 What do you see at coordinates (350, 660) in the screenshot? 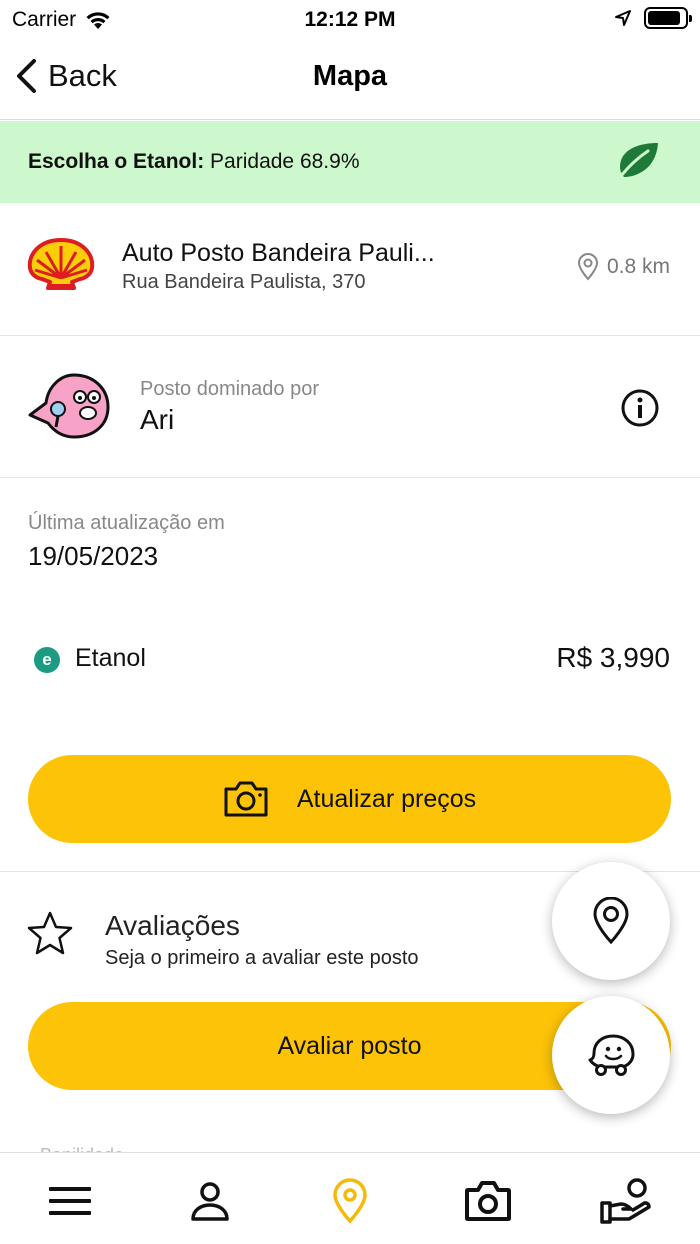
I see `fuel-price-row: e Etanol R$ 3,990` at bounding box center [350, 660].